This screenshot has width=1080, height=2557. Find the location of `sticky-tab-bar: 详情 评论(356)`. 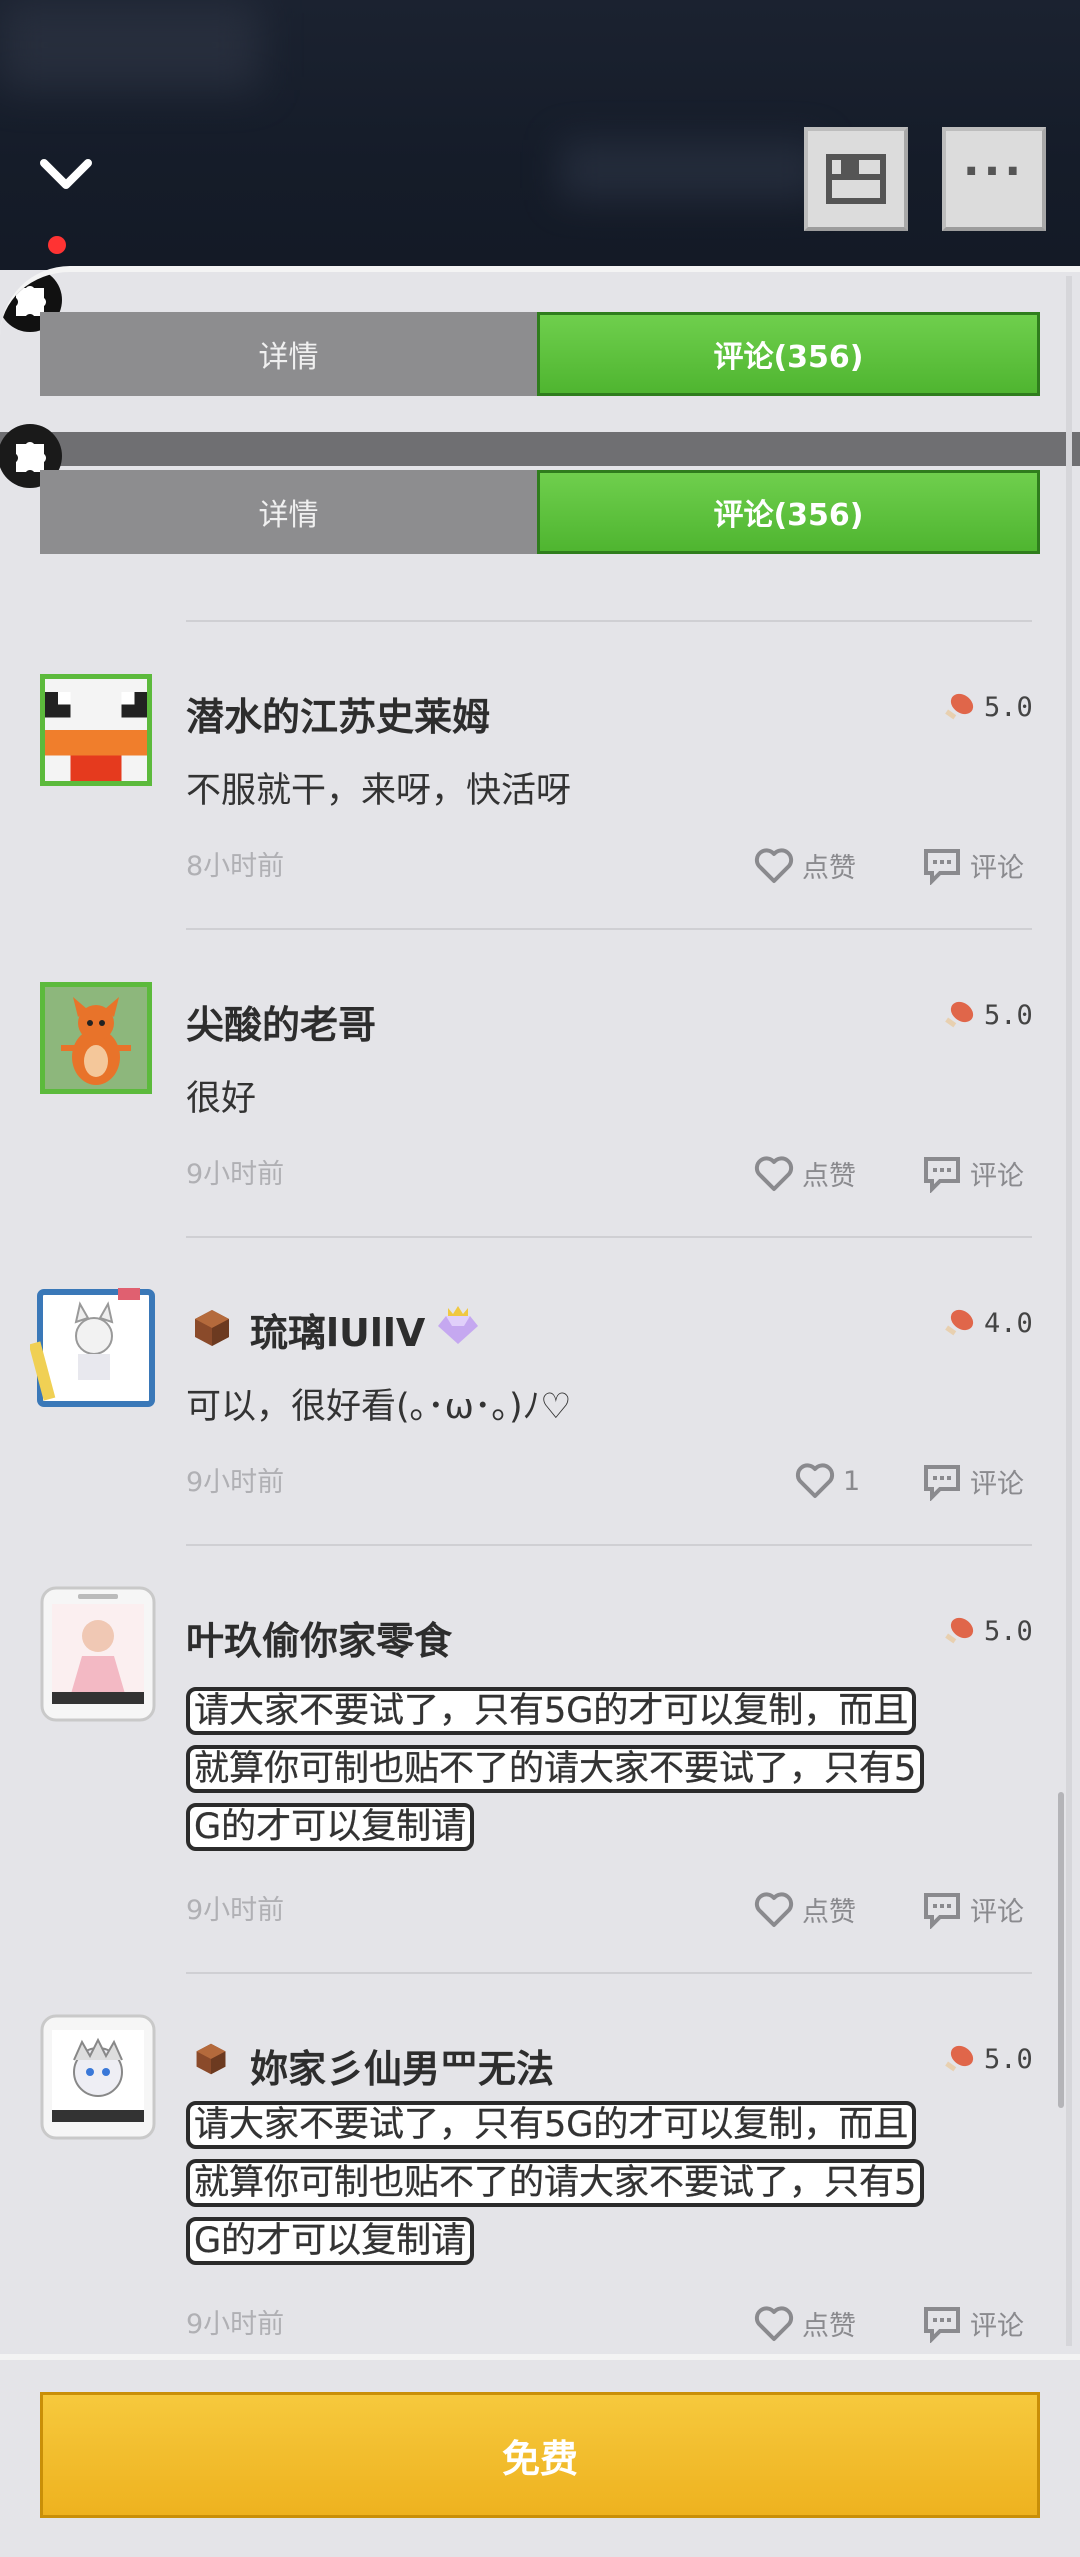

sticky-tab-bar: 详情 评论(356) is located at coordinates (540, 512).